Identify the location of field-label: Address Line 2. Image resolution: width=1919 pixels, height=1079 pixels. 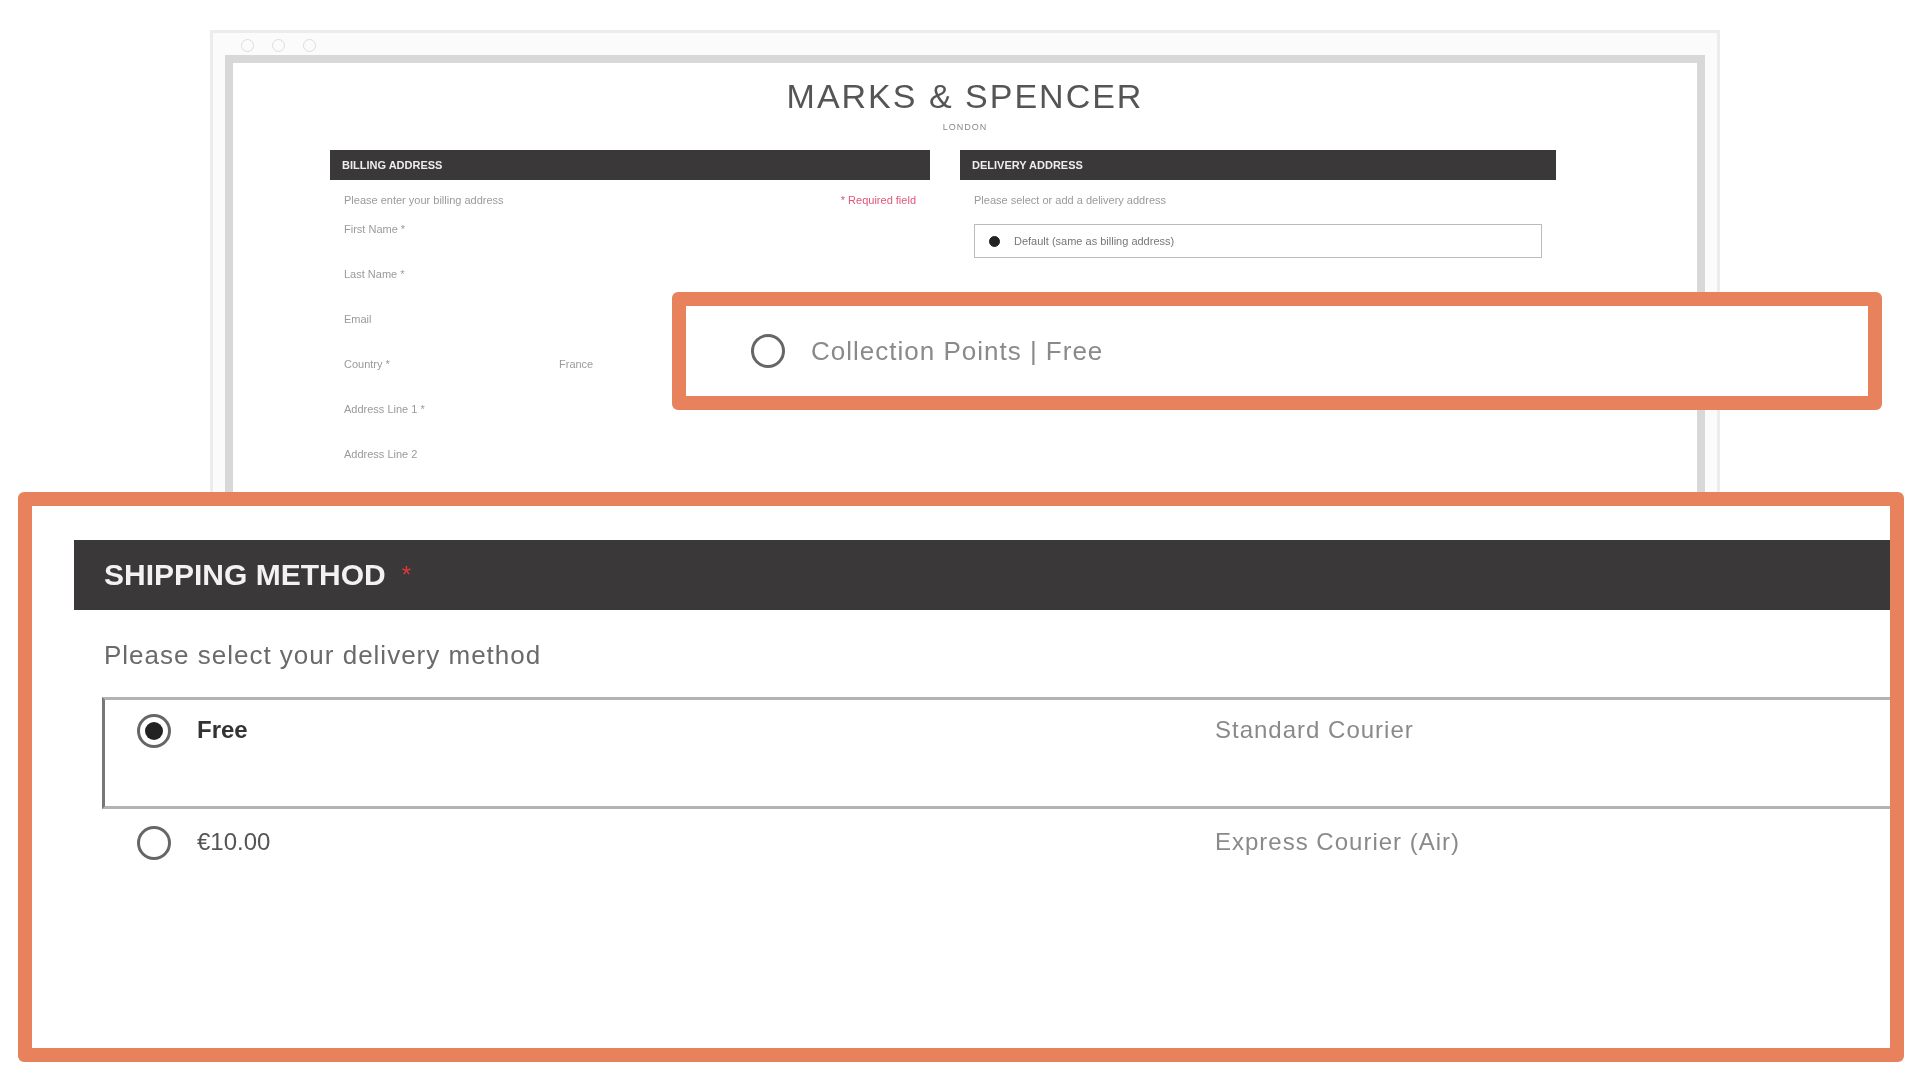
(381, 453).